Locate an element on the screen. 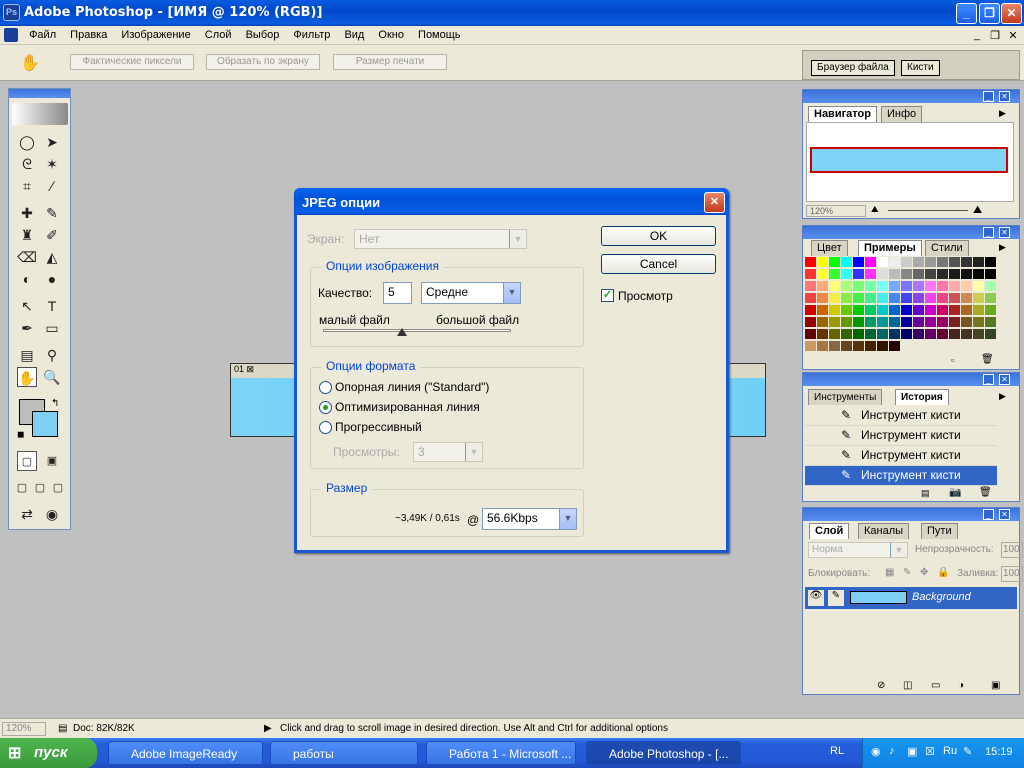 The image size is (1024, 768). hand-tool-icon: ✋ is located at coordinates (30, 63).